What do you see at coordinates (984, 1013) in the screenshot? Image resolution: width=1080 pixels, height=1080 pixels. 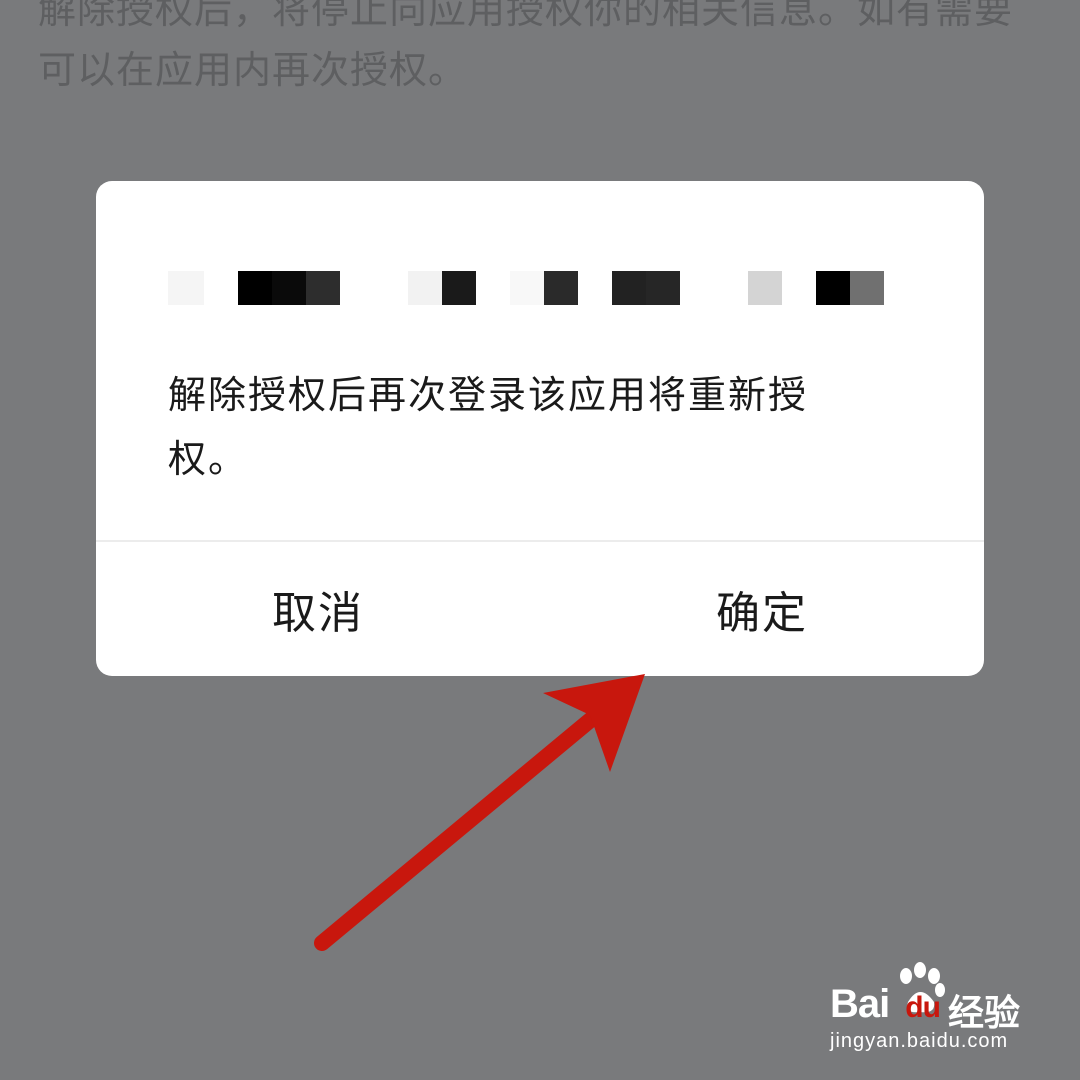 I see `watermark-suffix: 经验` at bounding box center [984, 1013].